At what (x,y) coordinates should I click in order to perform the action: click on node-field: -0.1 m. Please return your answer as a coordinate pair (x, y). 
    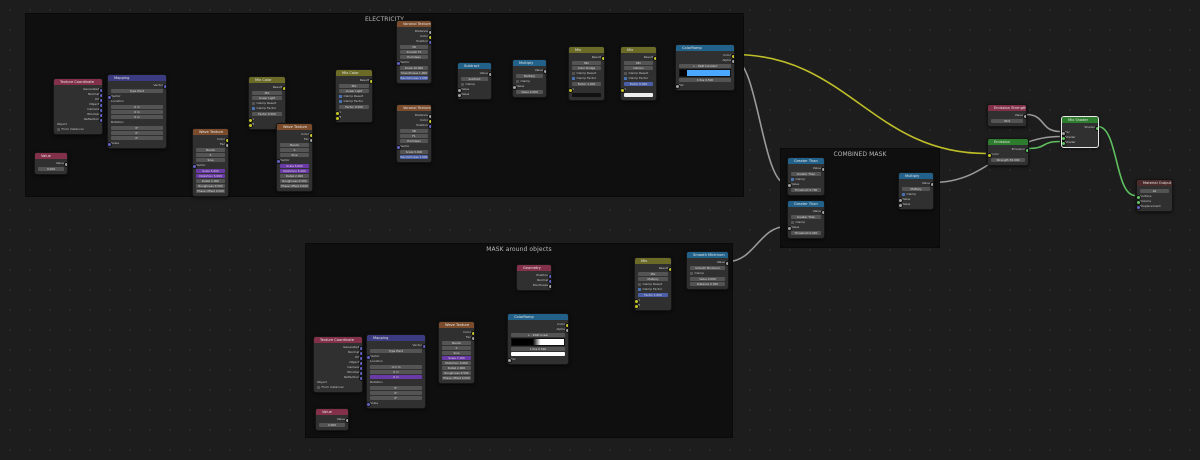
    Looking at the image, I should click on (396, 367).